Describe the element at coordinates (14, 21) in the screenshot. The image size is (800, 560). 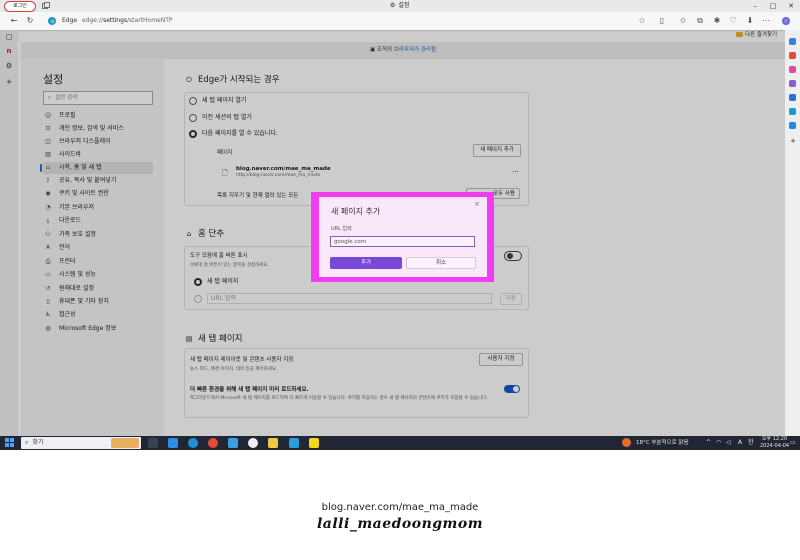
I see `back-icon: ←` at that location.